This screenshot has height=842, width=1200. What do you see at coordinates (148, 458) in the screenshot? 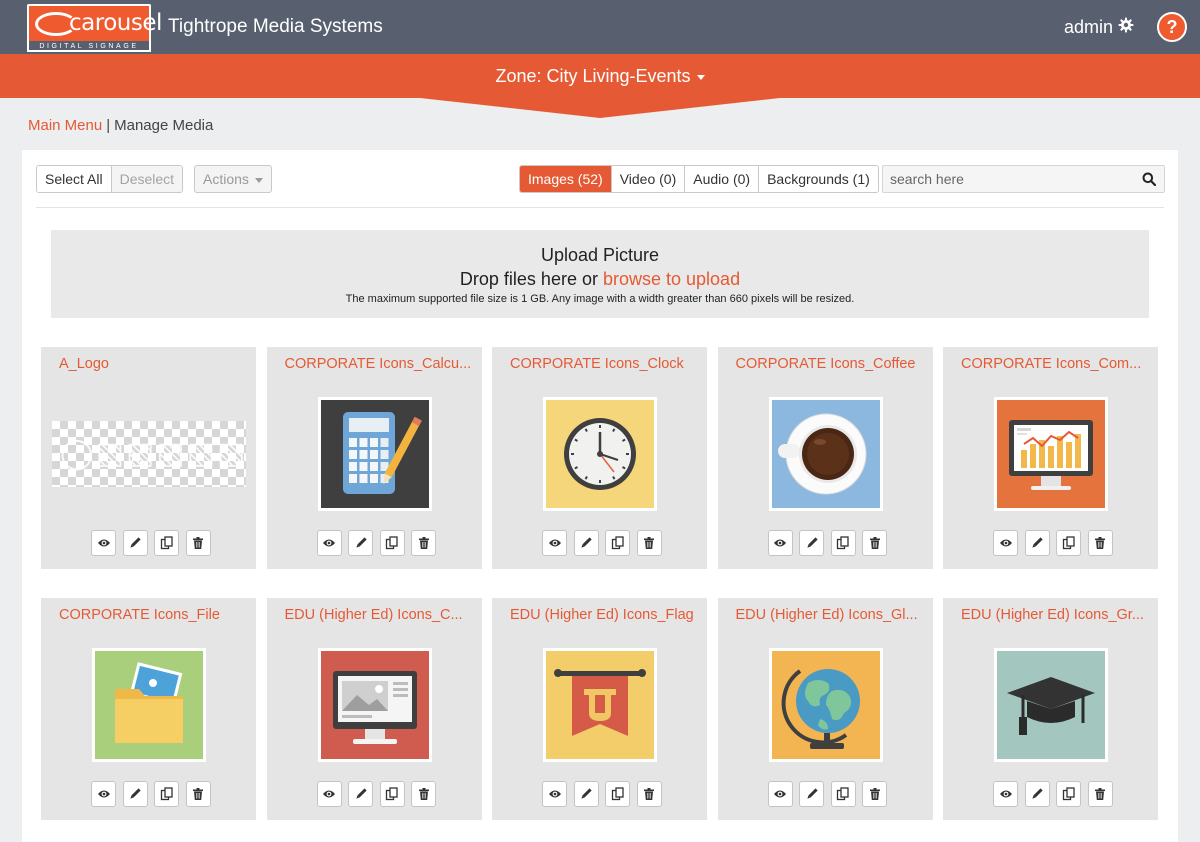
I see `media-card: A_Logo ◯▧▧▧▧▧` at bounding box center [148, 458].